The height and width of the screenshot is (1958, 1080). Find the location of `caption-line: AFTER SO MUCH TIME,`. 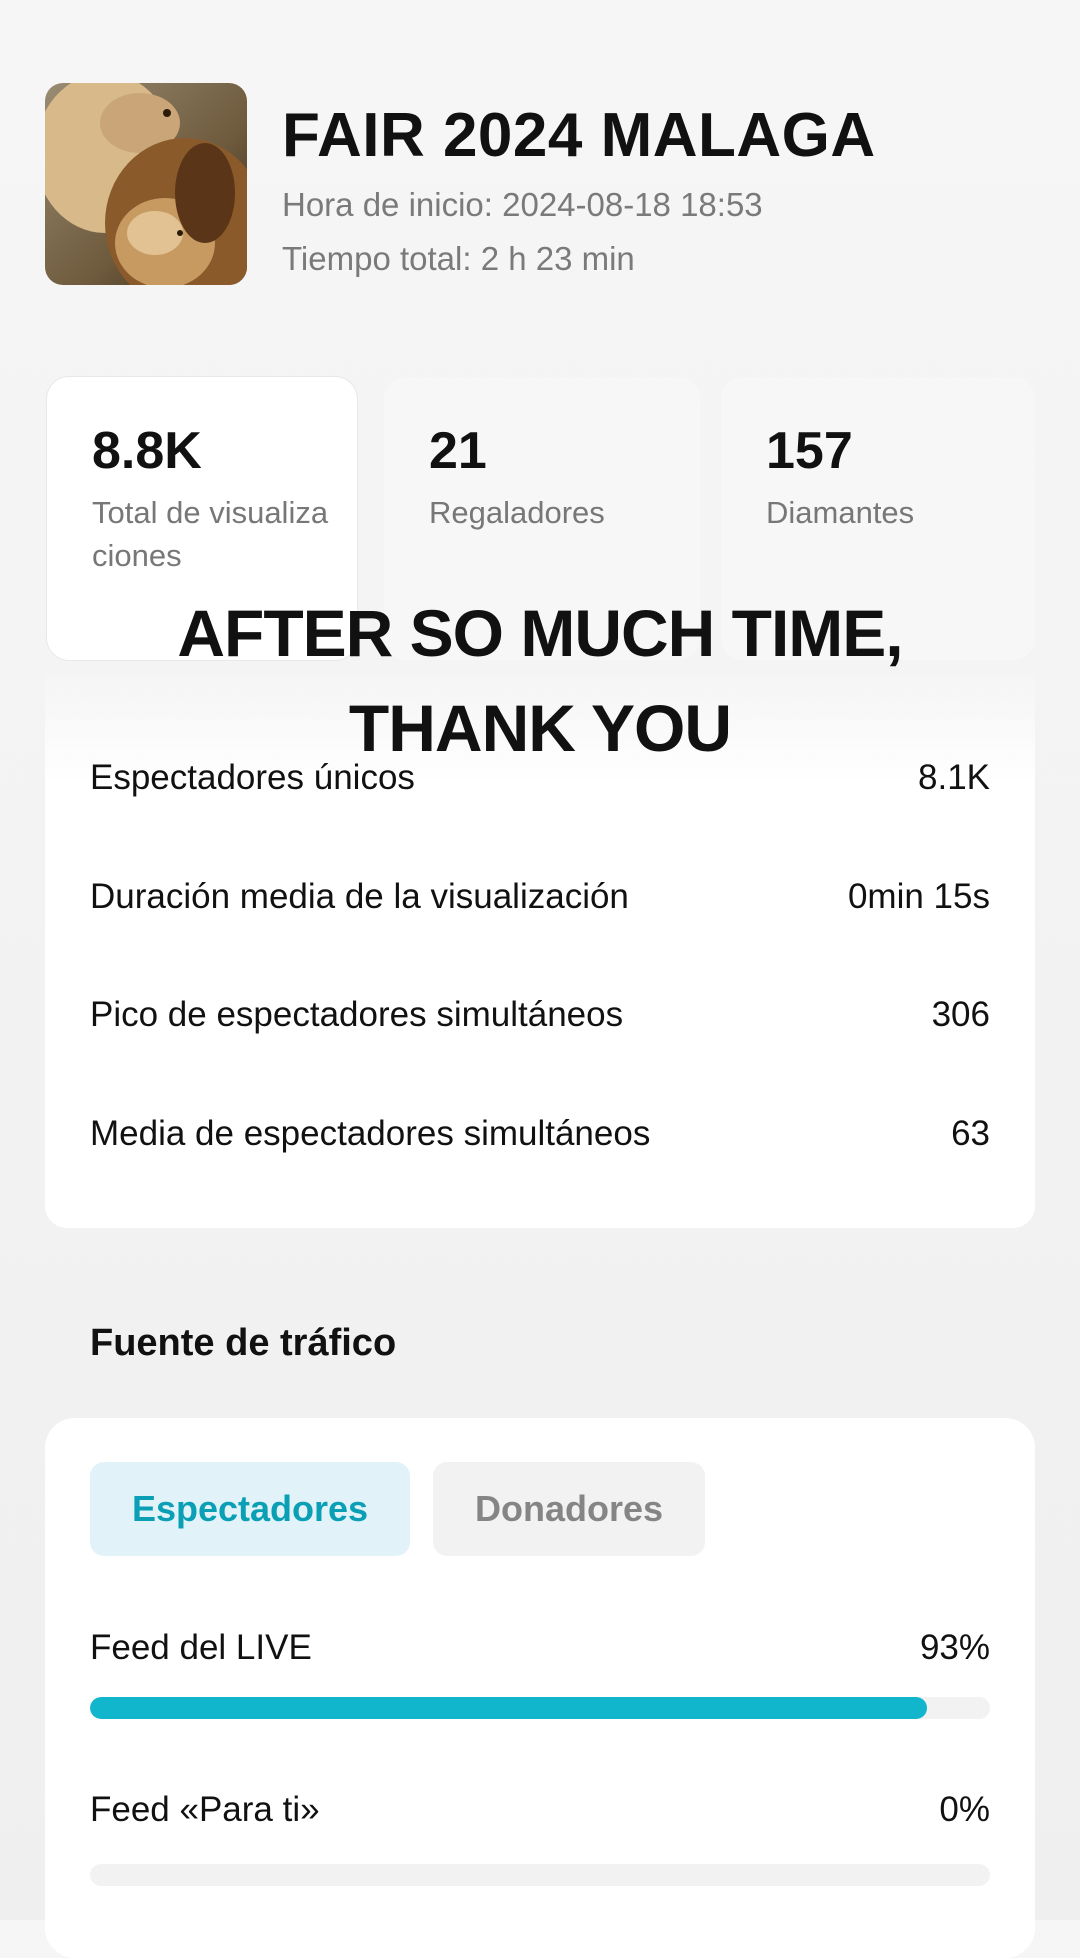

caption-line: AFTER SO MUCH TIME, is located at coordinates (540, 633).